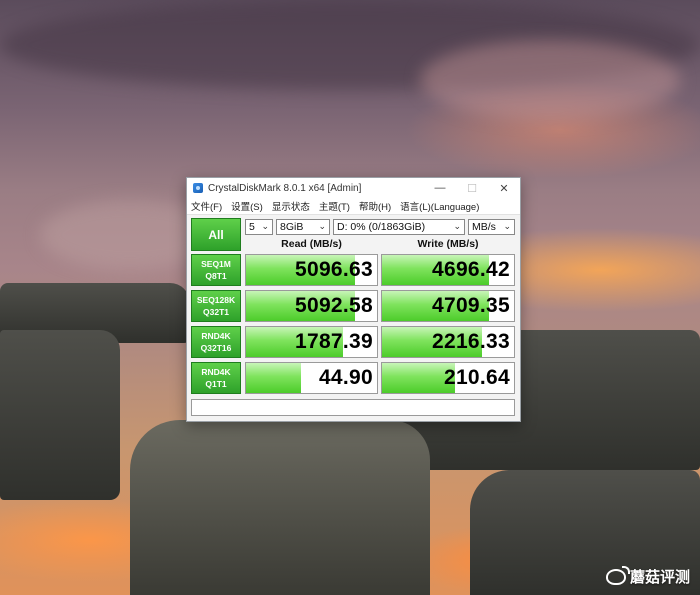 This screenshot has height=595, width=700. I want to click on size-select: 8GiB ⌄, so click(303, 227).